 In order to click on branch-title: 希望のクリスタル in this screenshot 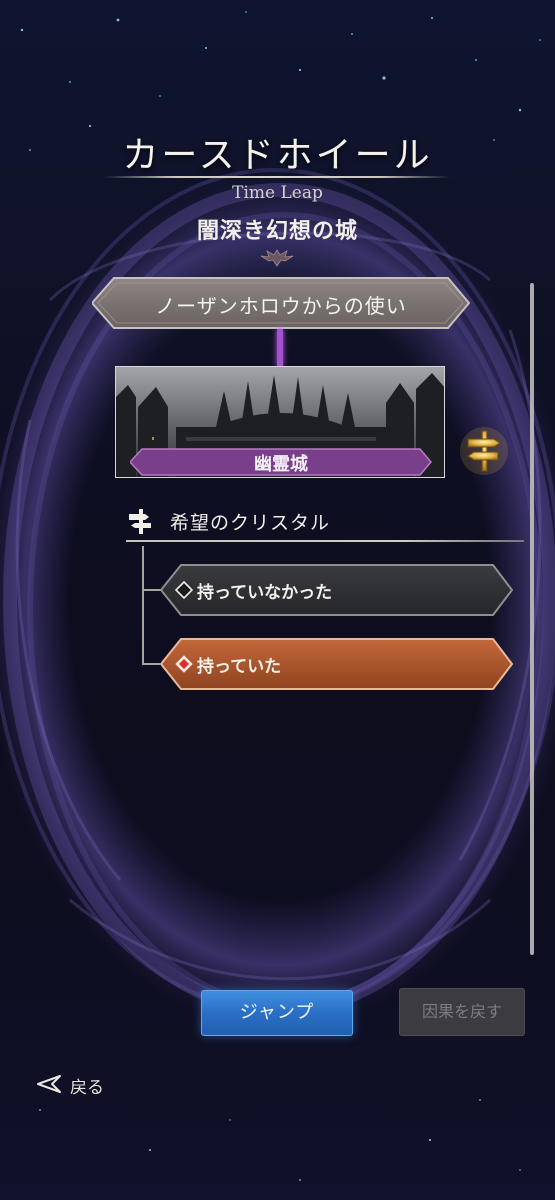, I will do `click(250, 523)`.